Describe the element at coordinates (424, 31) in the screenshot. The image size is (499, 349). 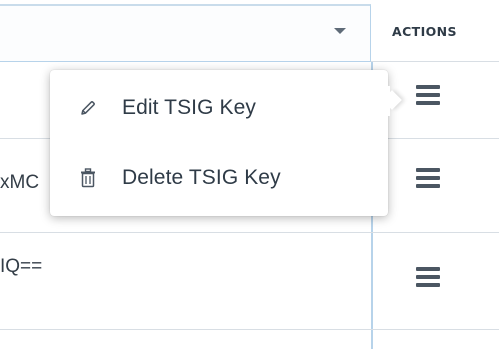
I see `actions-column-header: ACTIONS` at that location.